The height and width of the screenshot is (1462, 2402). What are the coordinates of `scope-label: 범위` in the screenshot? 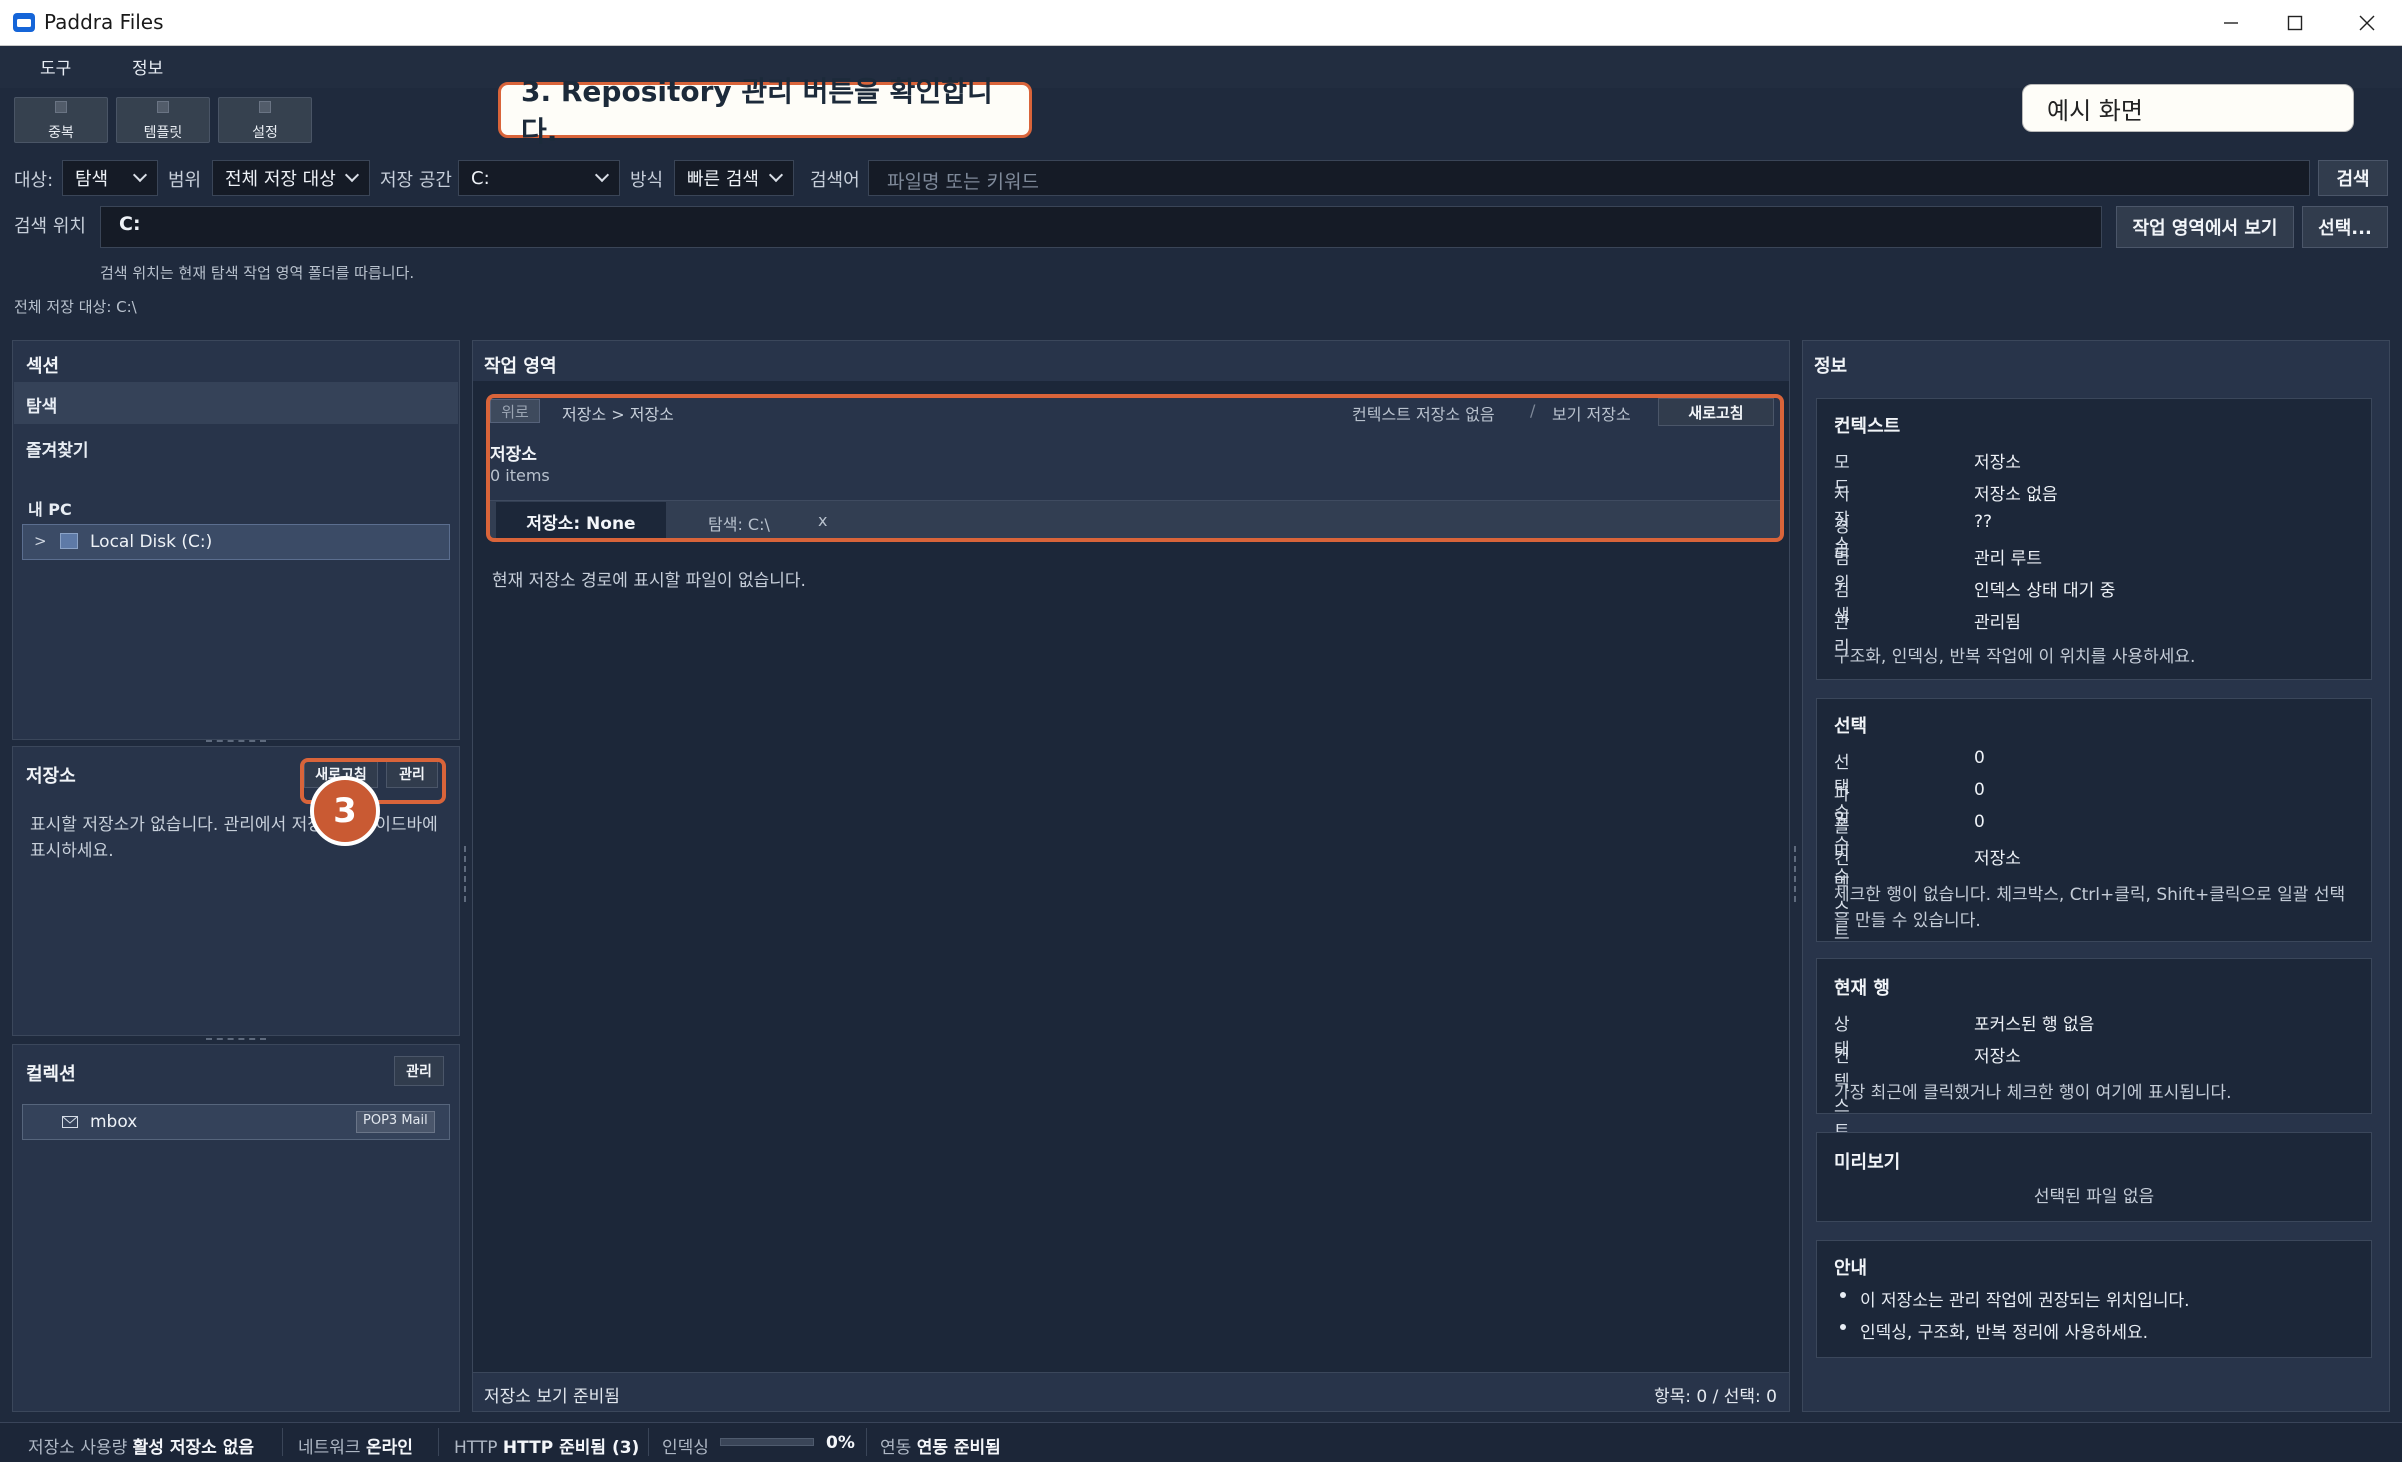 It's located at (185, 180).